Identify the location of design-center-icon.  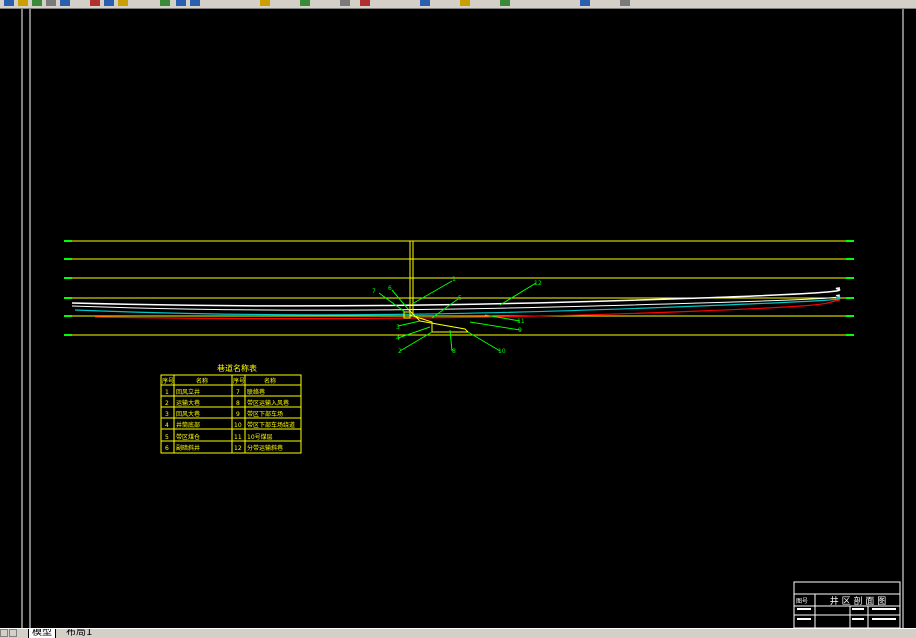
(465, 3).